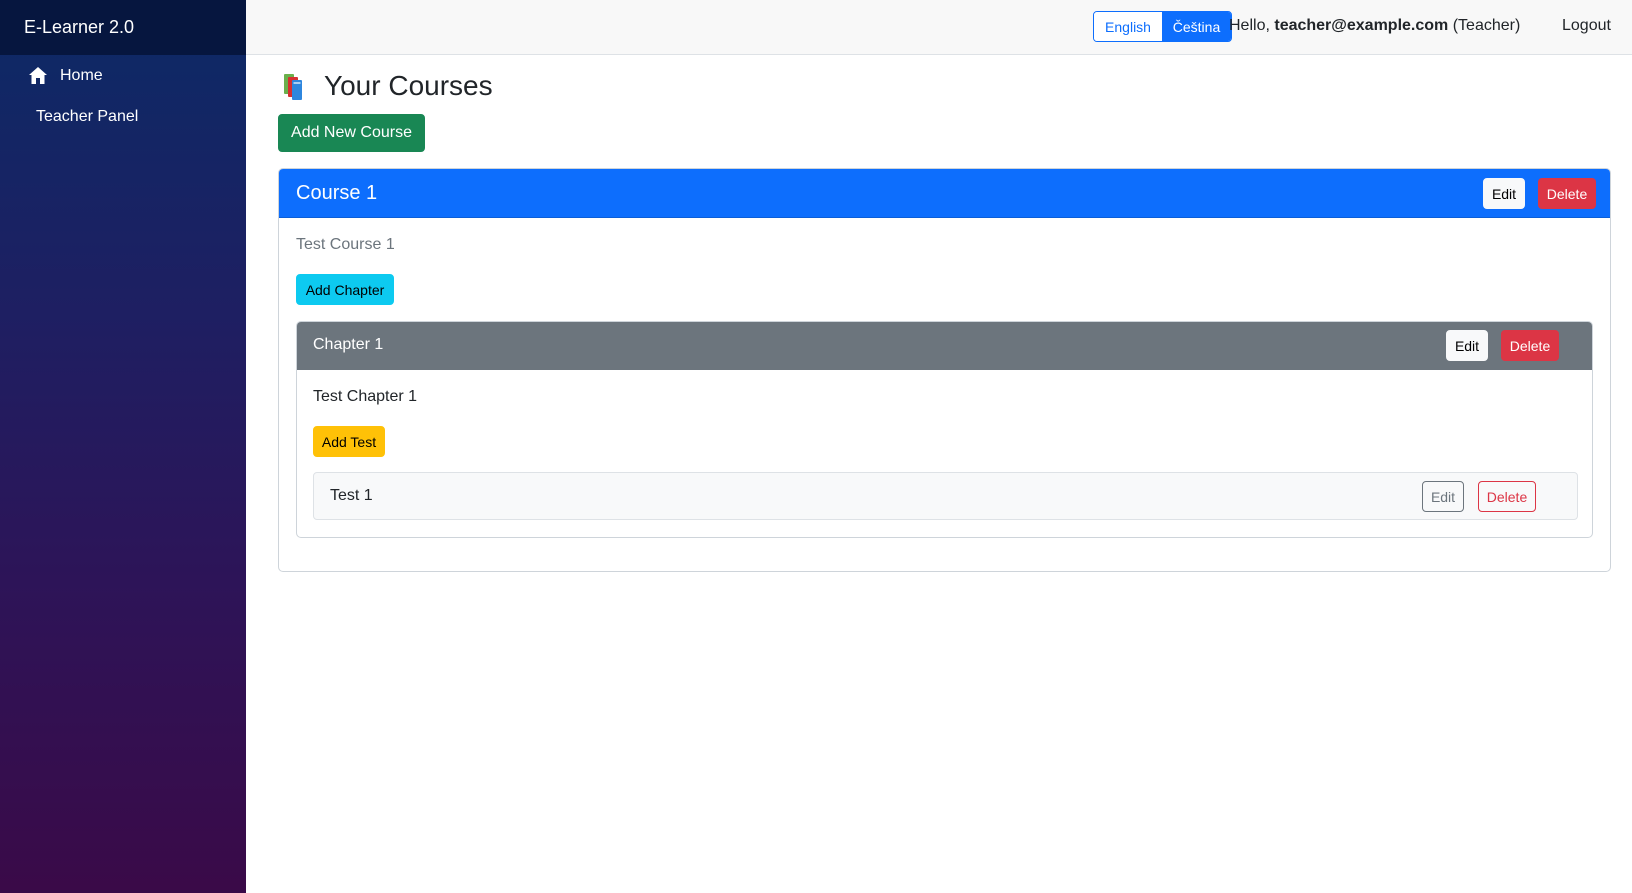 This screenshot has width=1632, height=893. What do you see at coordinates (345, 289) in the screenshot?
I see `add-chapter-button: Add Chapter` at bounding box center [345, 289].